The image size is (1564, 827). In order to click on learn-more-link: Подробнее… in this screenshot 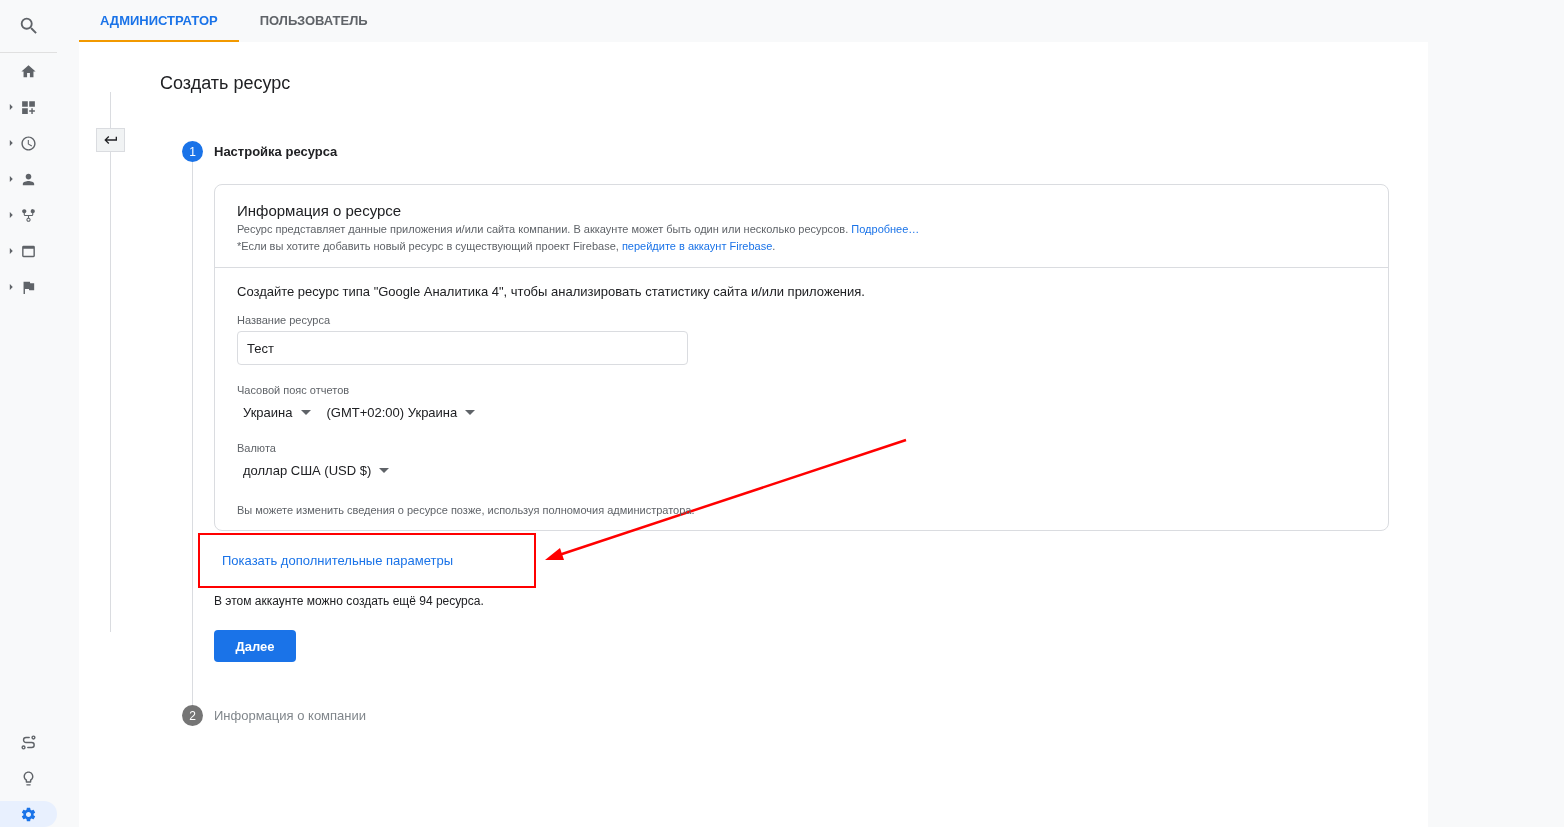, I will do `click(885, 229)`.